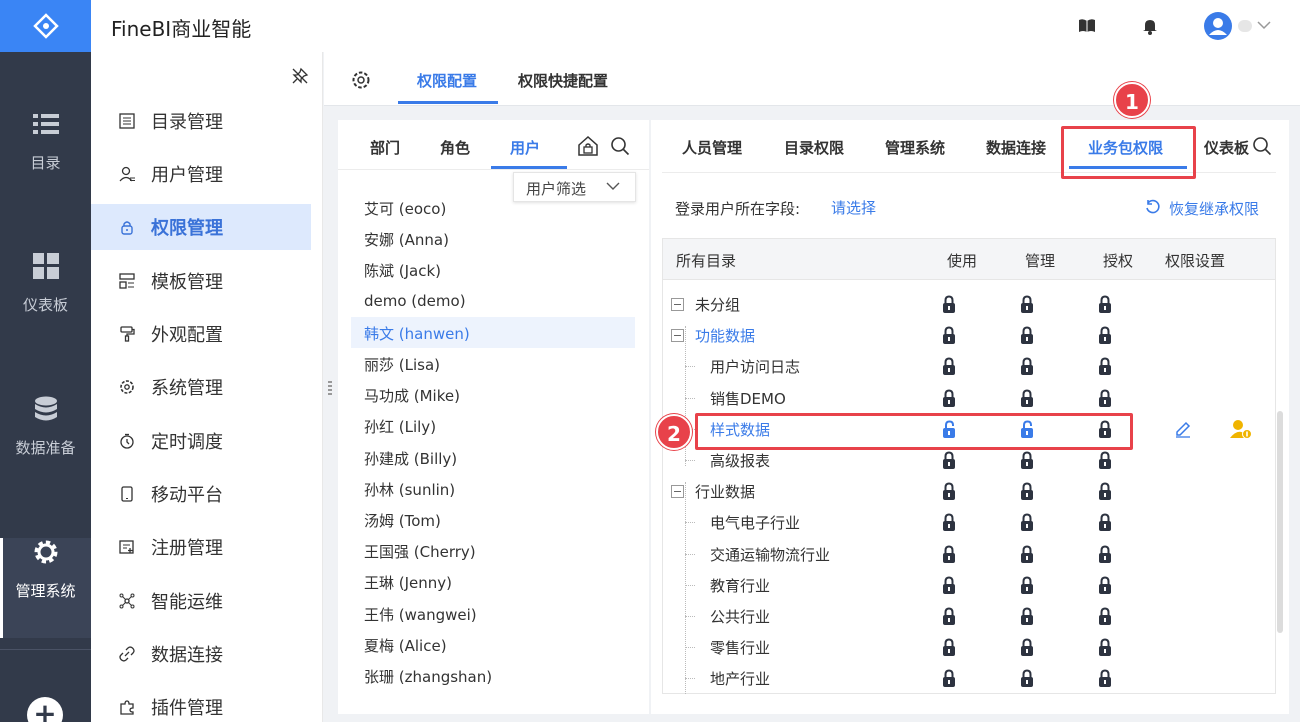 The image size is (1300, 722). What do you see at coordinates (1241, 429) in the screenshot?
I see `user-permission-icon` at bounding box center [1241, 429].